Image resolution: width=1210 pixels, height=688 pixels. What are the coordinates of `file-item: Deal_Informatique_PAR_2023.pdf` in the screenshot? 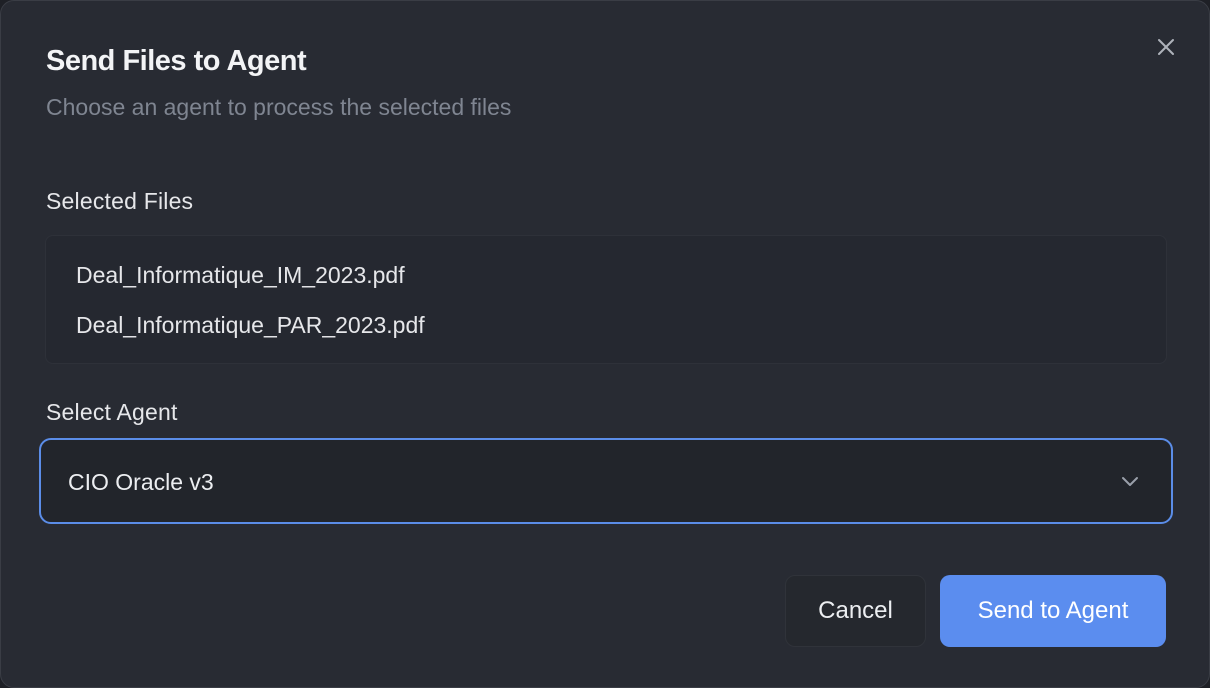 It's located at (250, 325).